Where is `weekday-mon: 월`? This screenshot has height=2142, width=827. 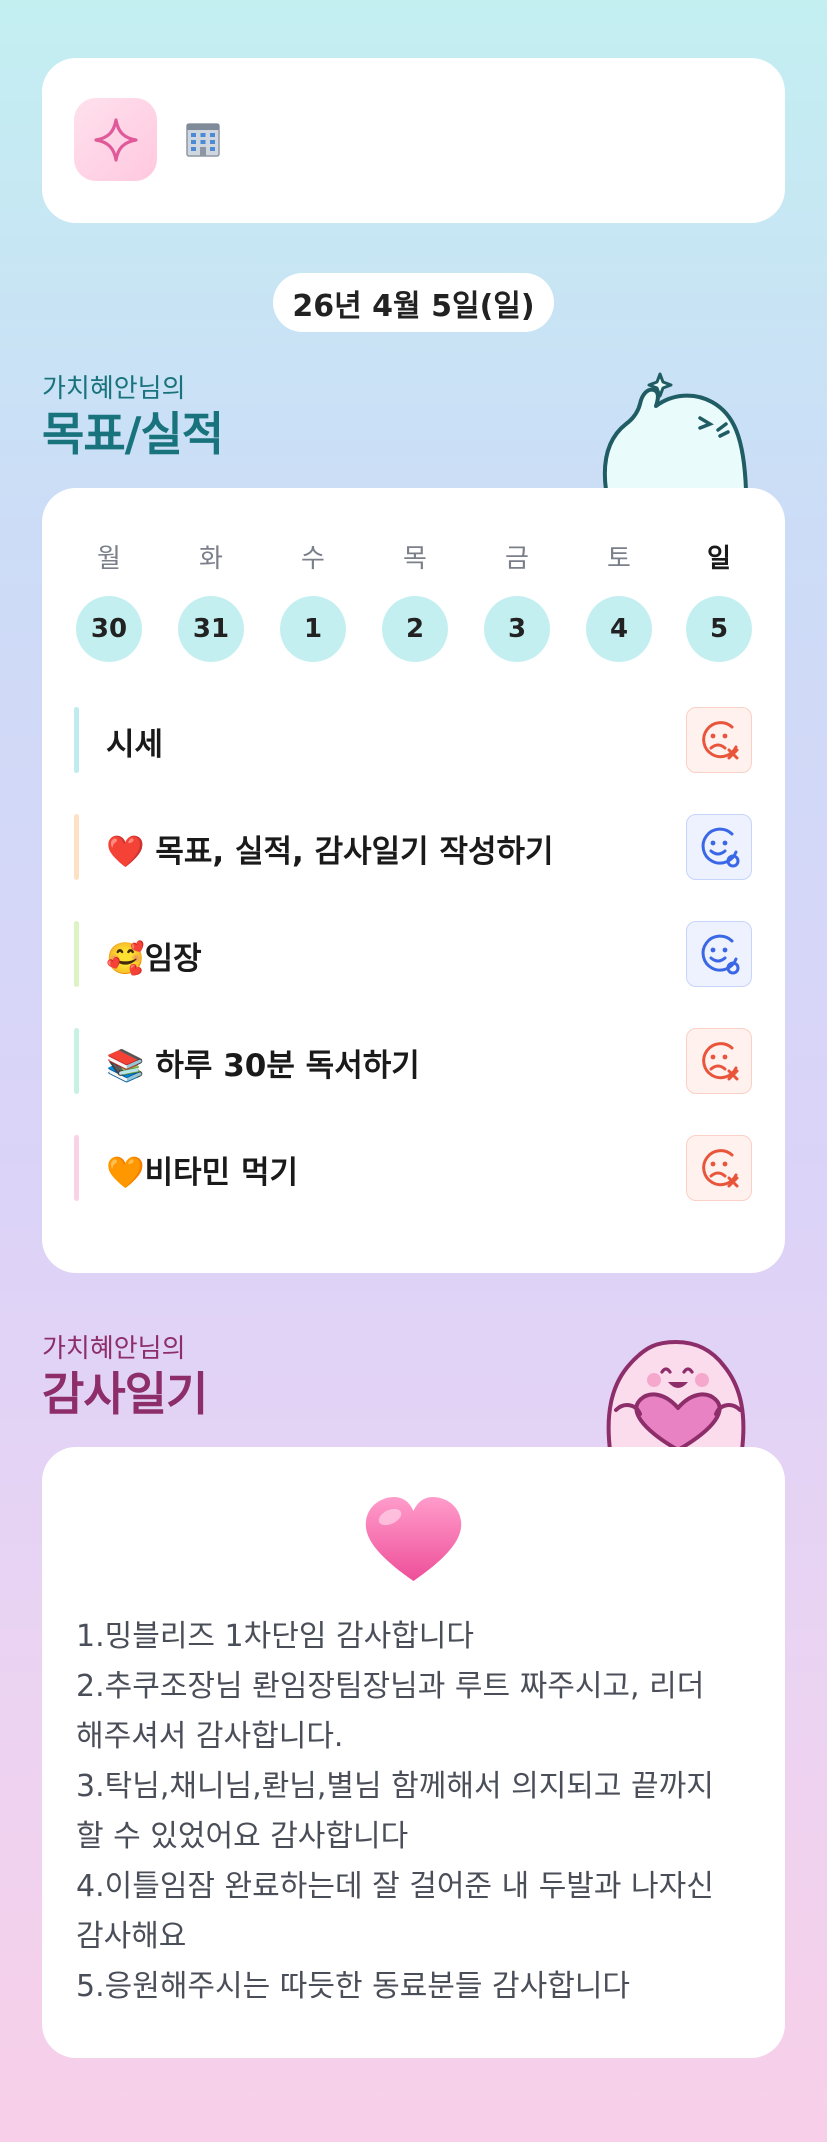 weekday-mon: 월 is located at coordinates (109, 559).